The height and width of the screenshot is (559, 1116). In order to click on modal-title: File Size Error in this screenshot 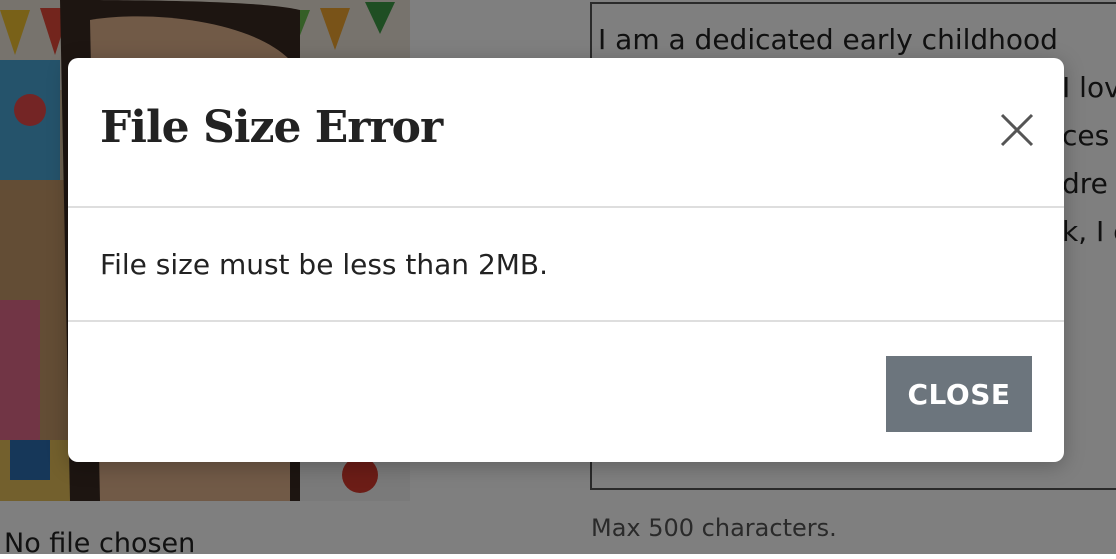, I will do `click(271, 127)`.